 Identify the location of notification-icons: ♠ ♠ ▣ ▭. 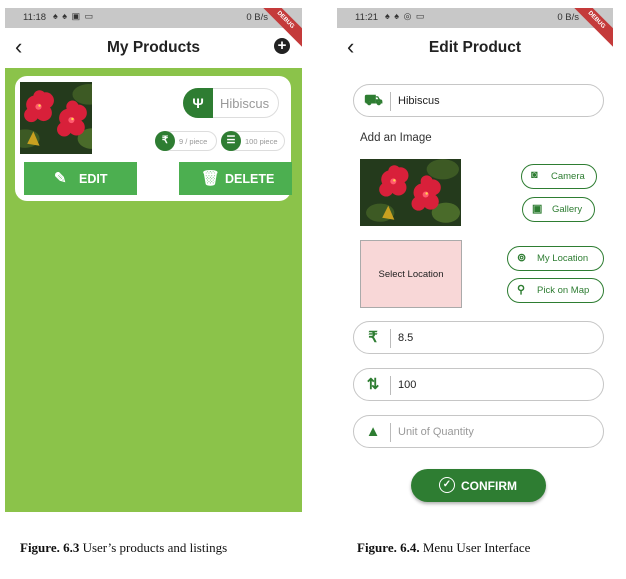
(74, 16).